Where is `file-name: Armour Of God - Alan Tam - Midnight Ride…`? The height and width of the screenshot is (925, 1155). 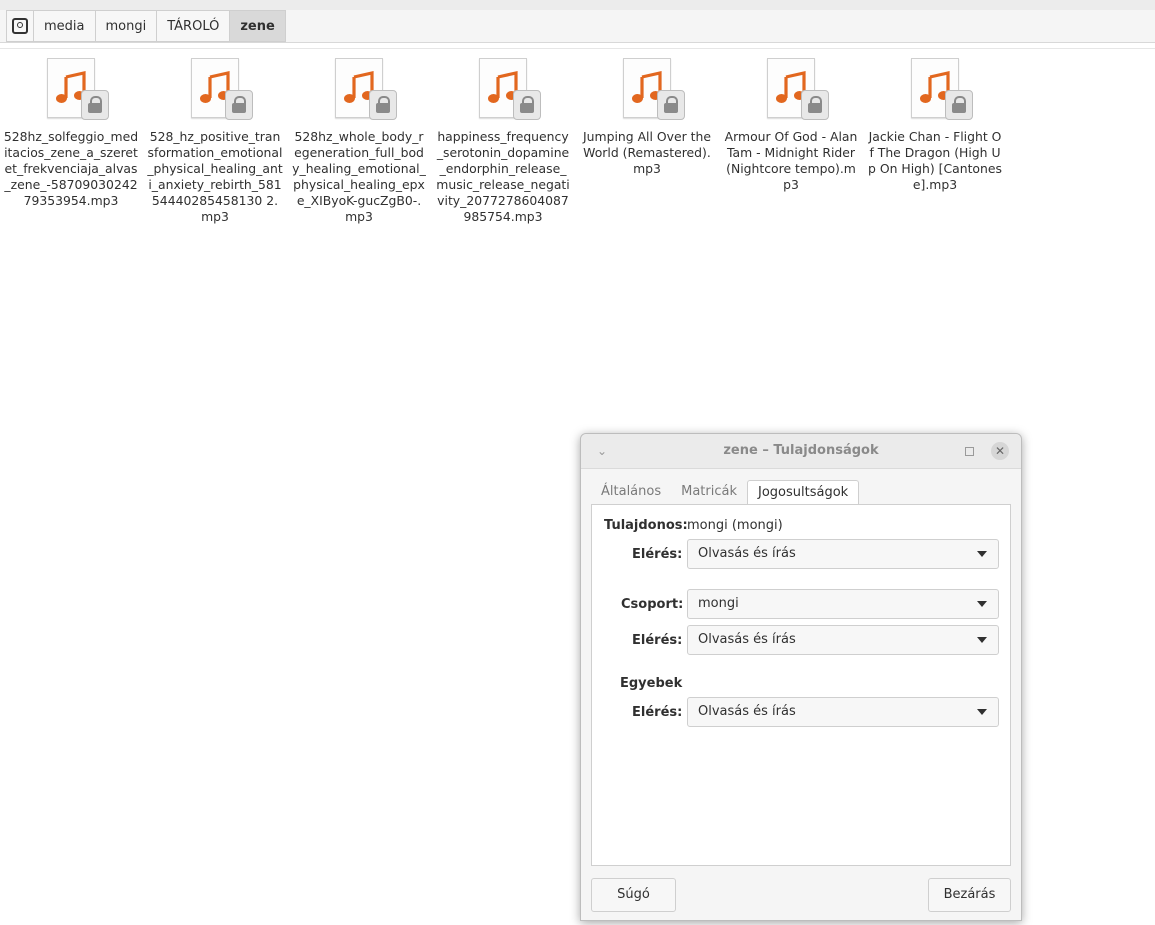 file-name: Armour Of God - Alan Tam - Midnight Ride… is located at coordinates (791, 160).